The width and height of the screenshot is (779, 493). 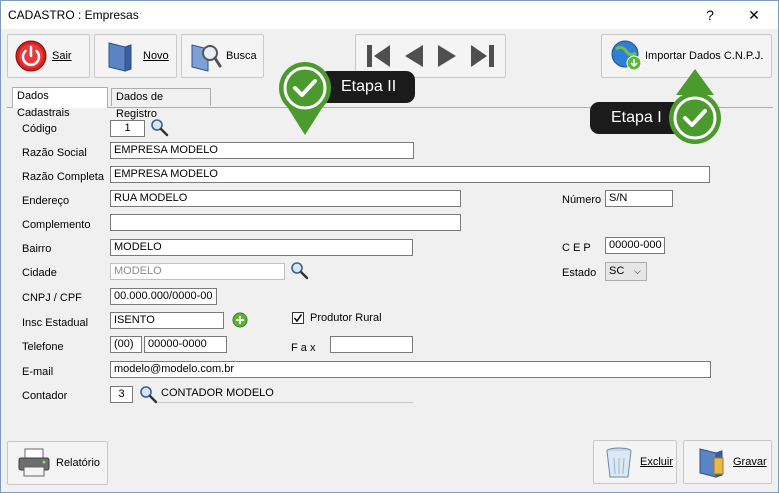 I want to click on email-field: modelo@modelo.com.br, so click(x=410, y=369).